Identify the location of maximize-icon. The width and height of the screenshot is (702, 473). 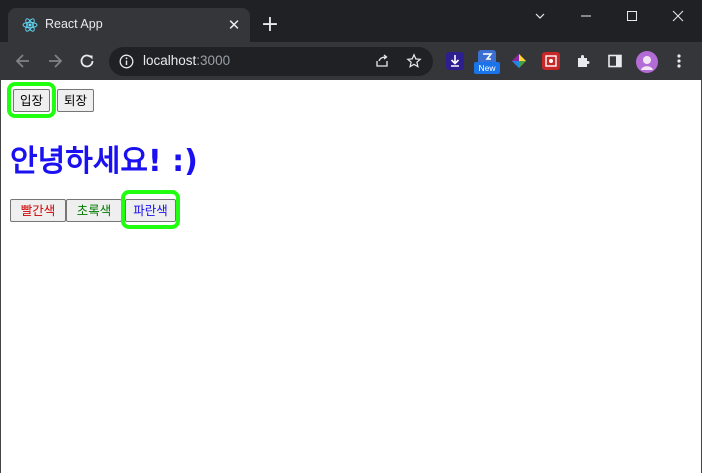
(632, 16).